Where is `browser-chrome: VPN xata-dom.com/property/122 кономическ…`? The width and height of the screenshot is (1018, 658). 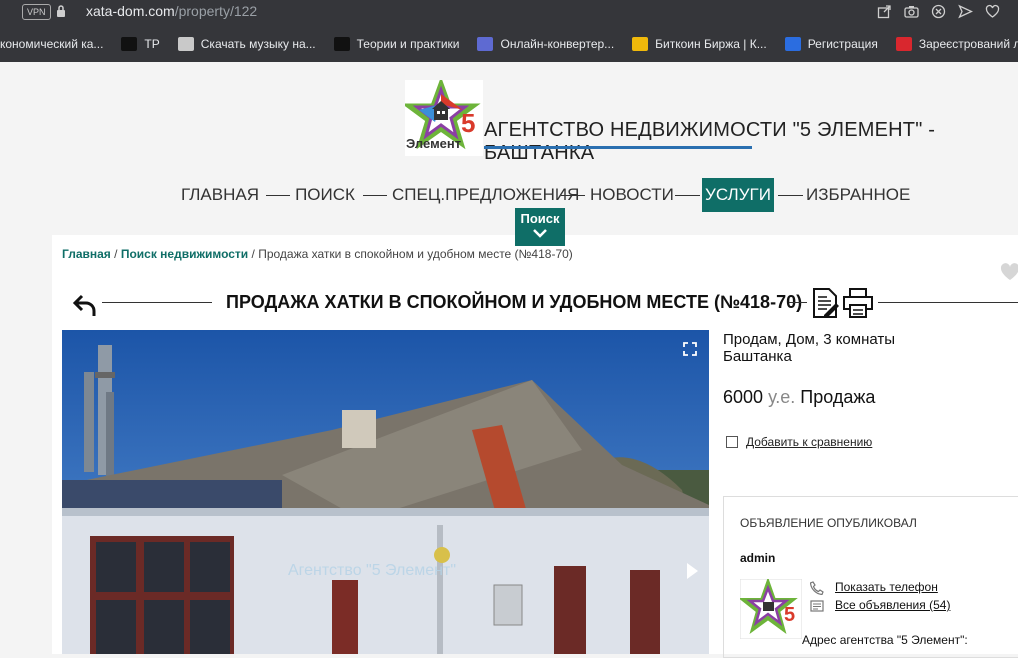 browser-chrome: VPN xata-dom.com/property/122 кономическ… is located at coordinates (509, 31).